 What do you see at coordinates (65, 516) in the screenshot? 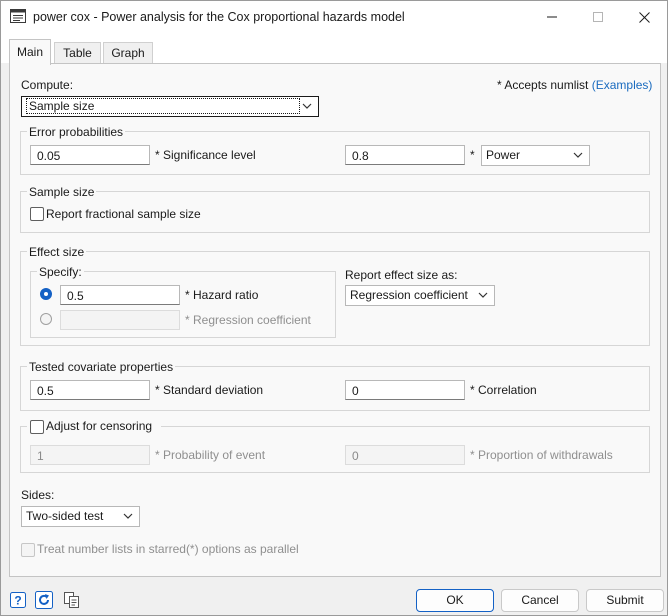
I see `sides-select-value: Two-sided test` at bounding box center [65, 516].